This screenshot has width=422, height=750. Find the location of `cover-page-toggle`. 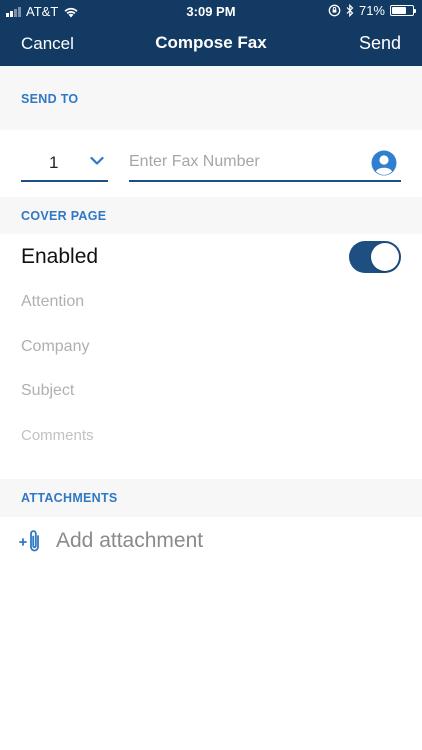

cover-page-toggle is located at coordinates (375, 257).